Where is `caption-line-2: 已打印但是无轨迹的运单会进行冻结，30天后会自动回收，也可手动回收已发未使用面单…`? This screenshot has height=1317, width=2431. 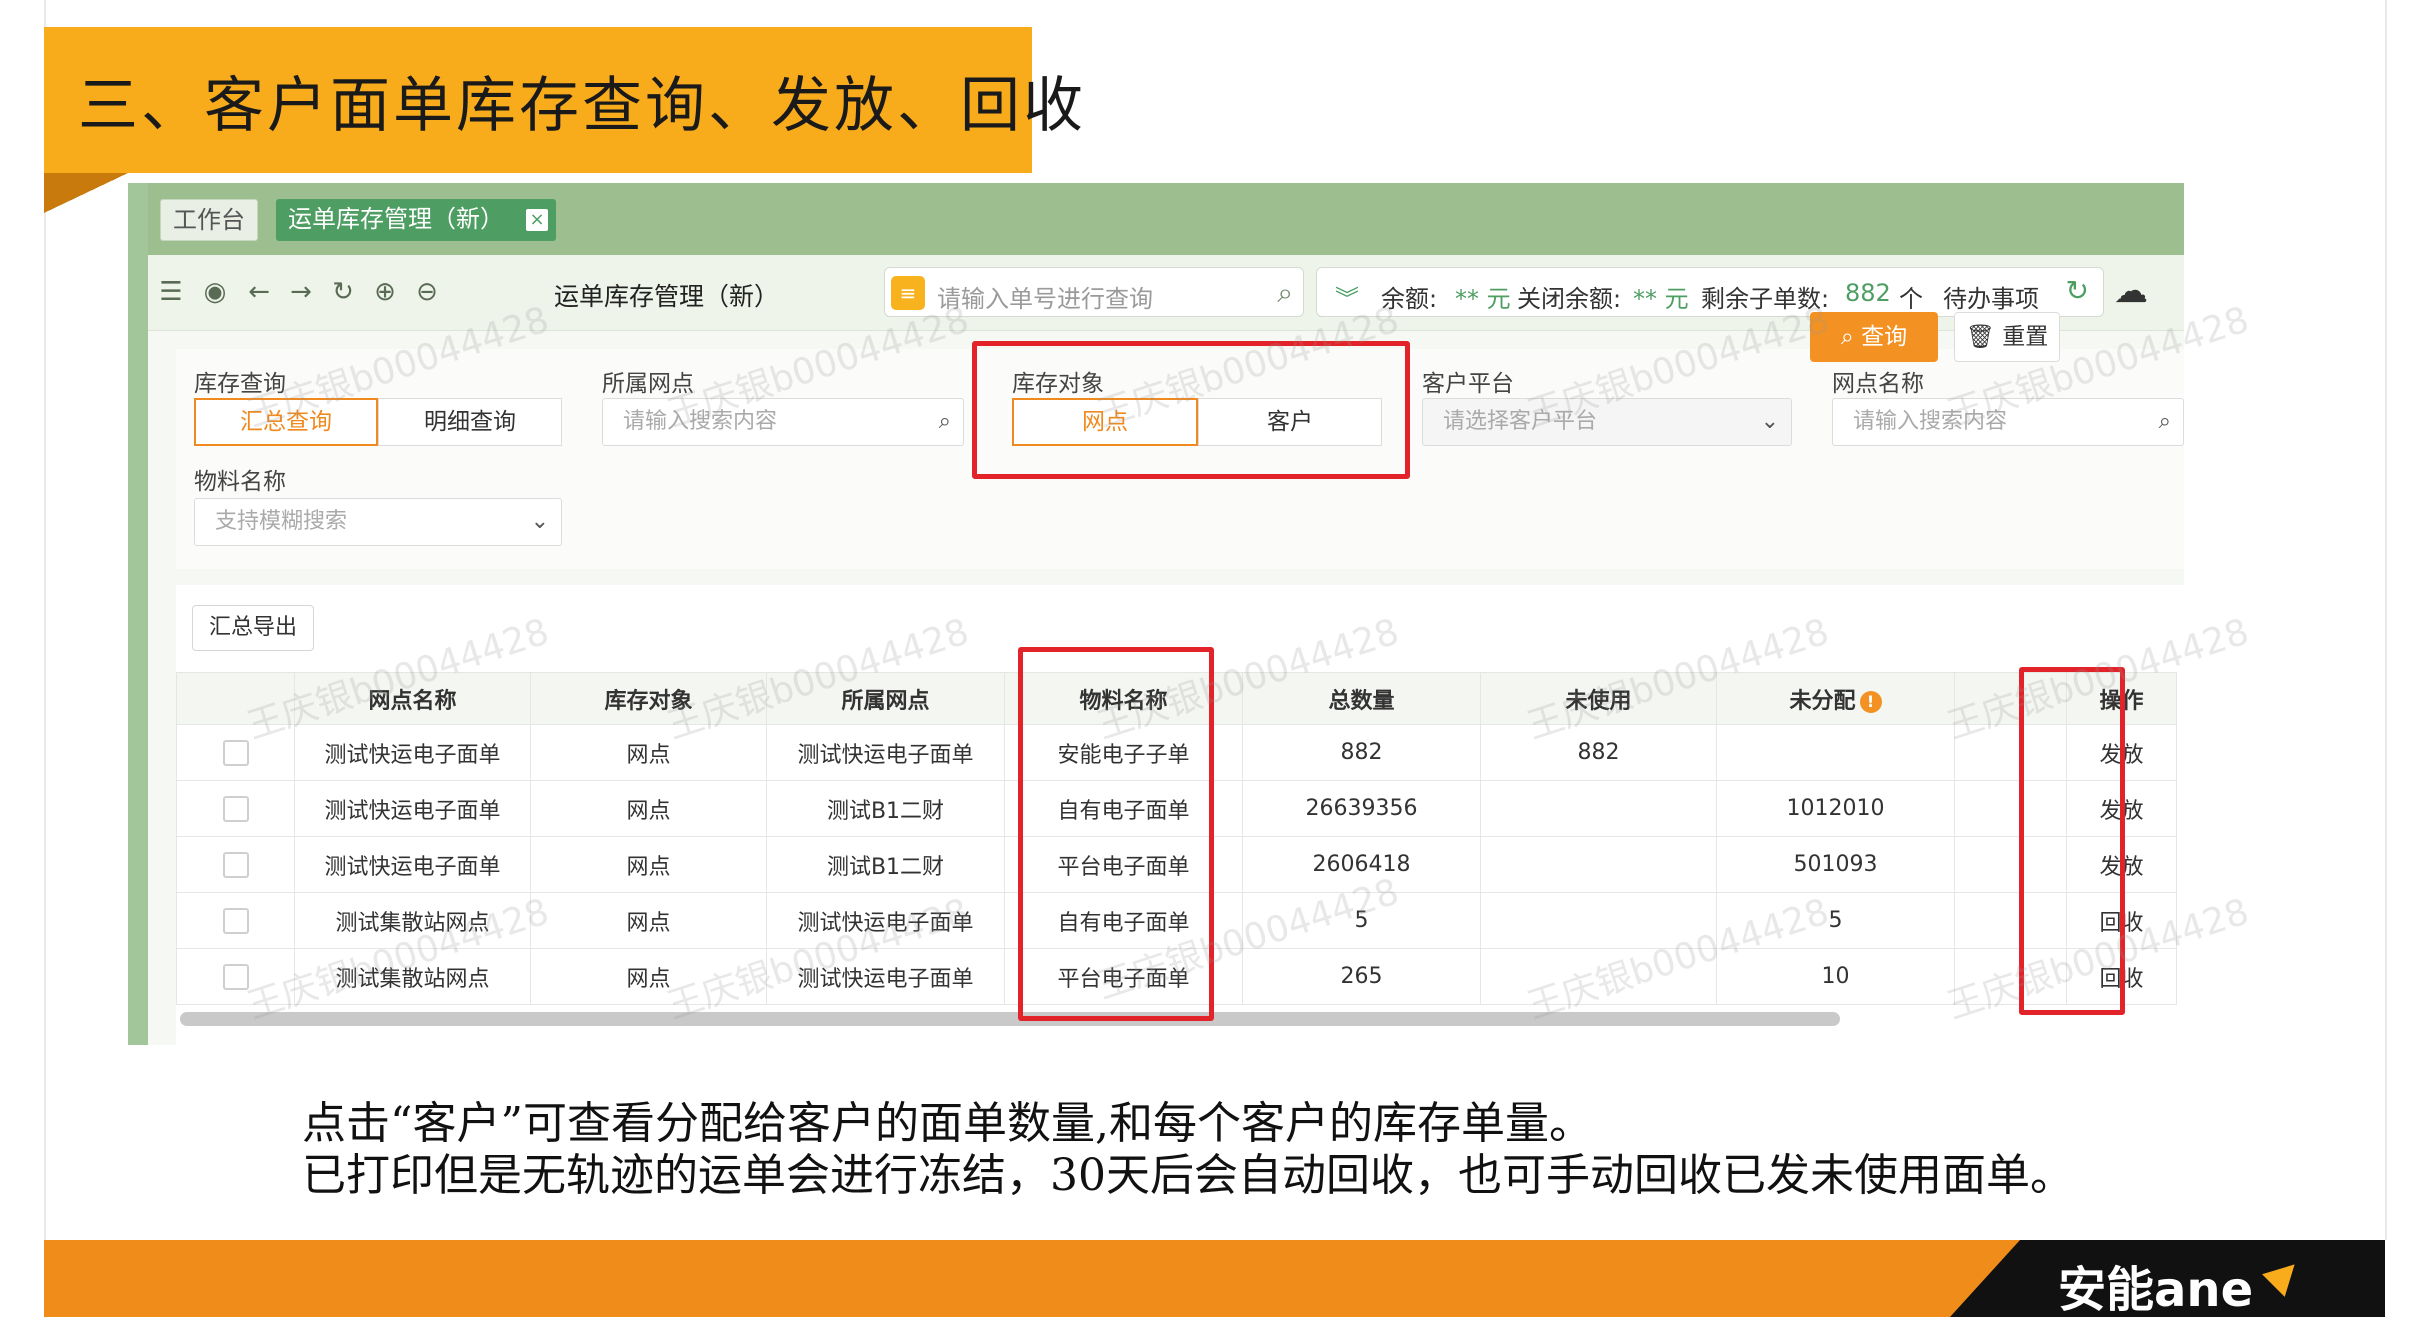
caption-line-2: 已打印但是无轨迹的运单会进行冻结，30天后会自动回收，也可手动回收已发未使用面单… is located at coordinates (1188, 1175).